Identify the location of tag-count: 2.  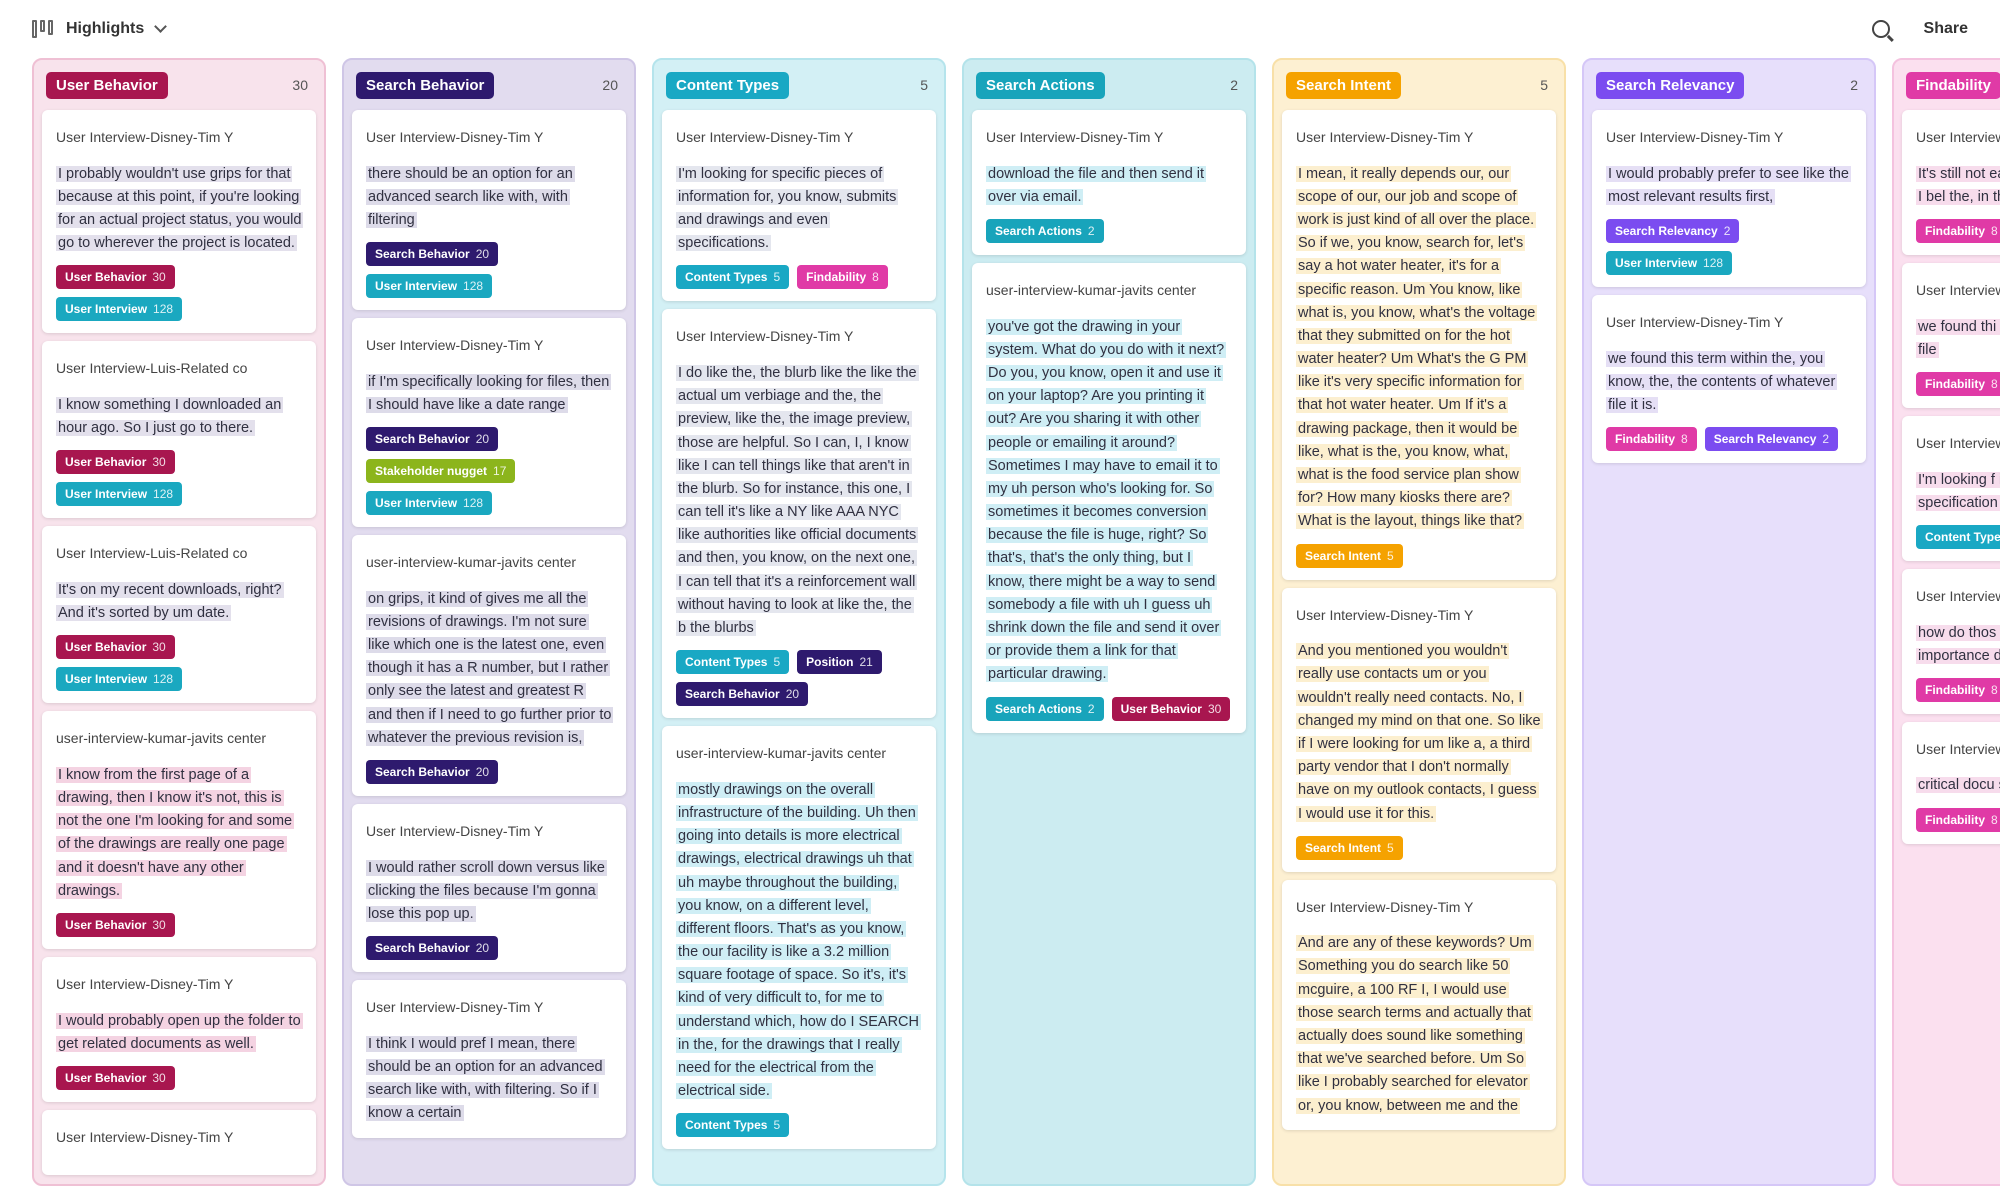
(1727, 230).